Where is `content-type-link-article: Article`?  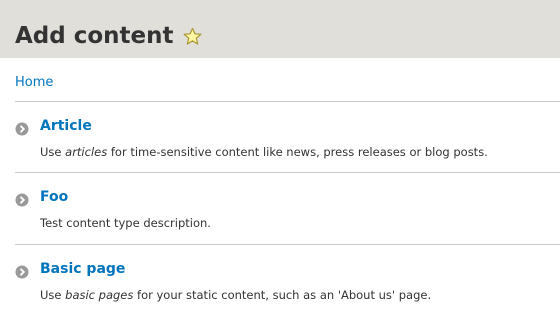
content-type-link-article: Article is located at coordinates (66, 126).